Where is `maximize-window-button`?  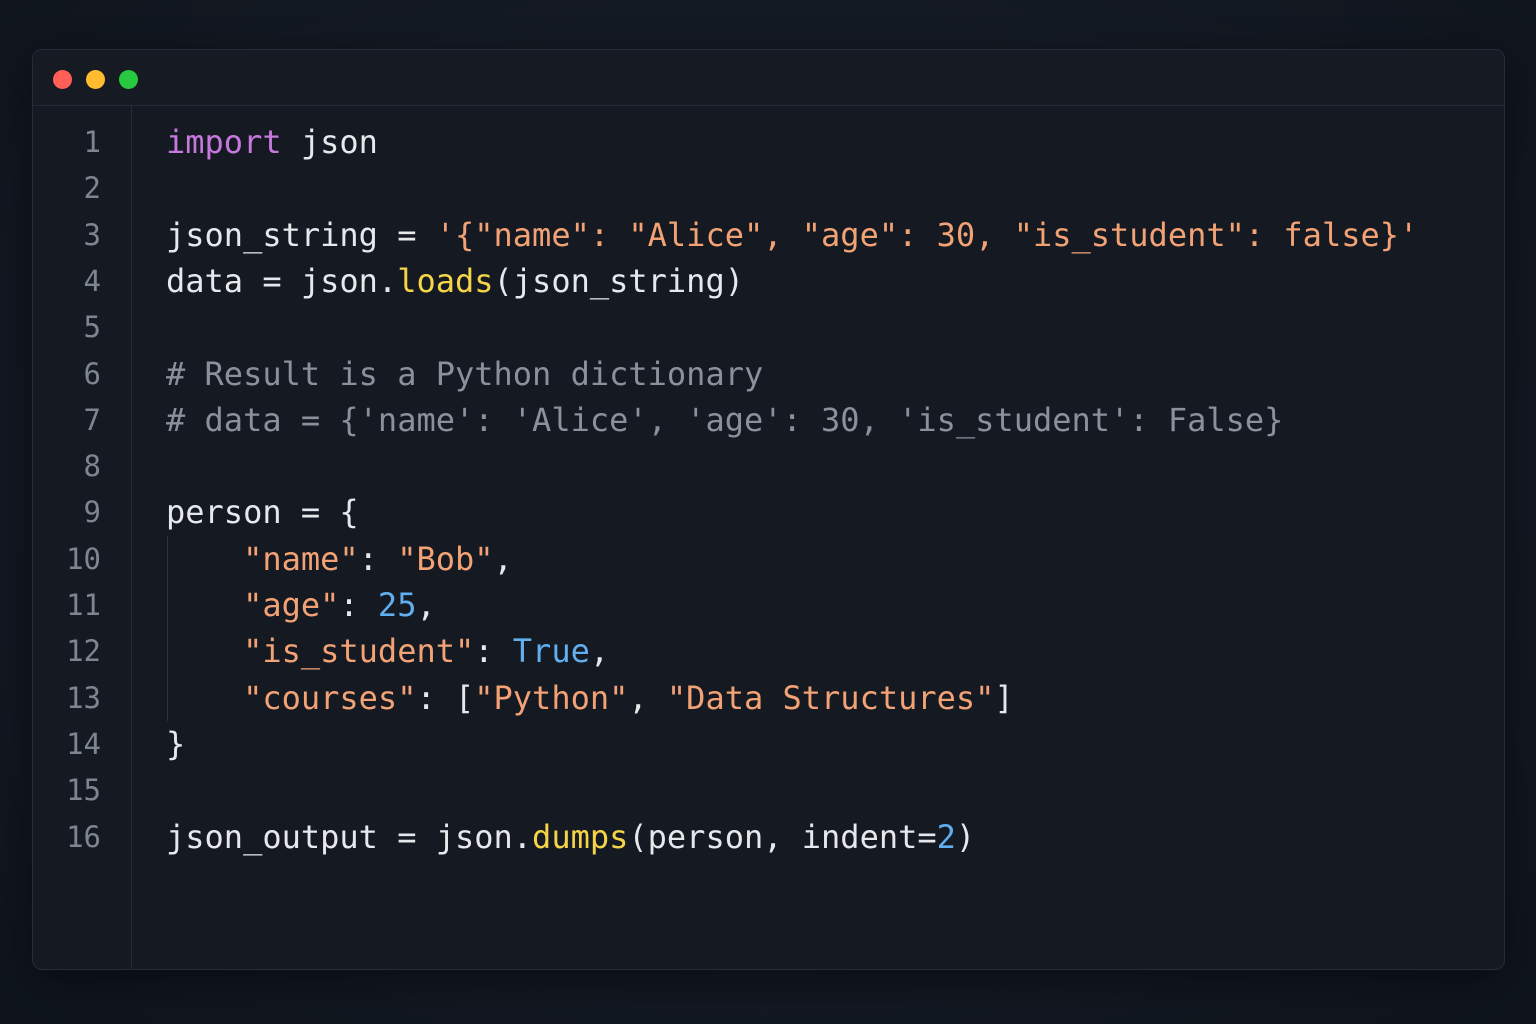 maximize-window-button is located at coordinates (128, 79).